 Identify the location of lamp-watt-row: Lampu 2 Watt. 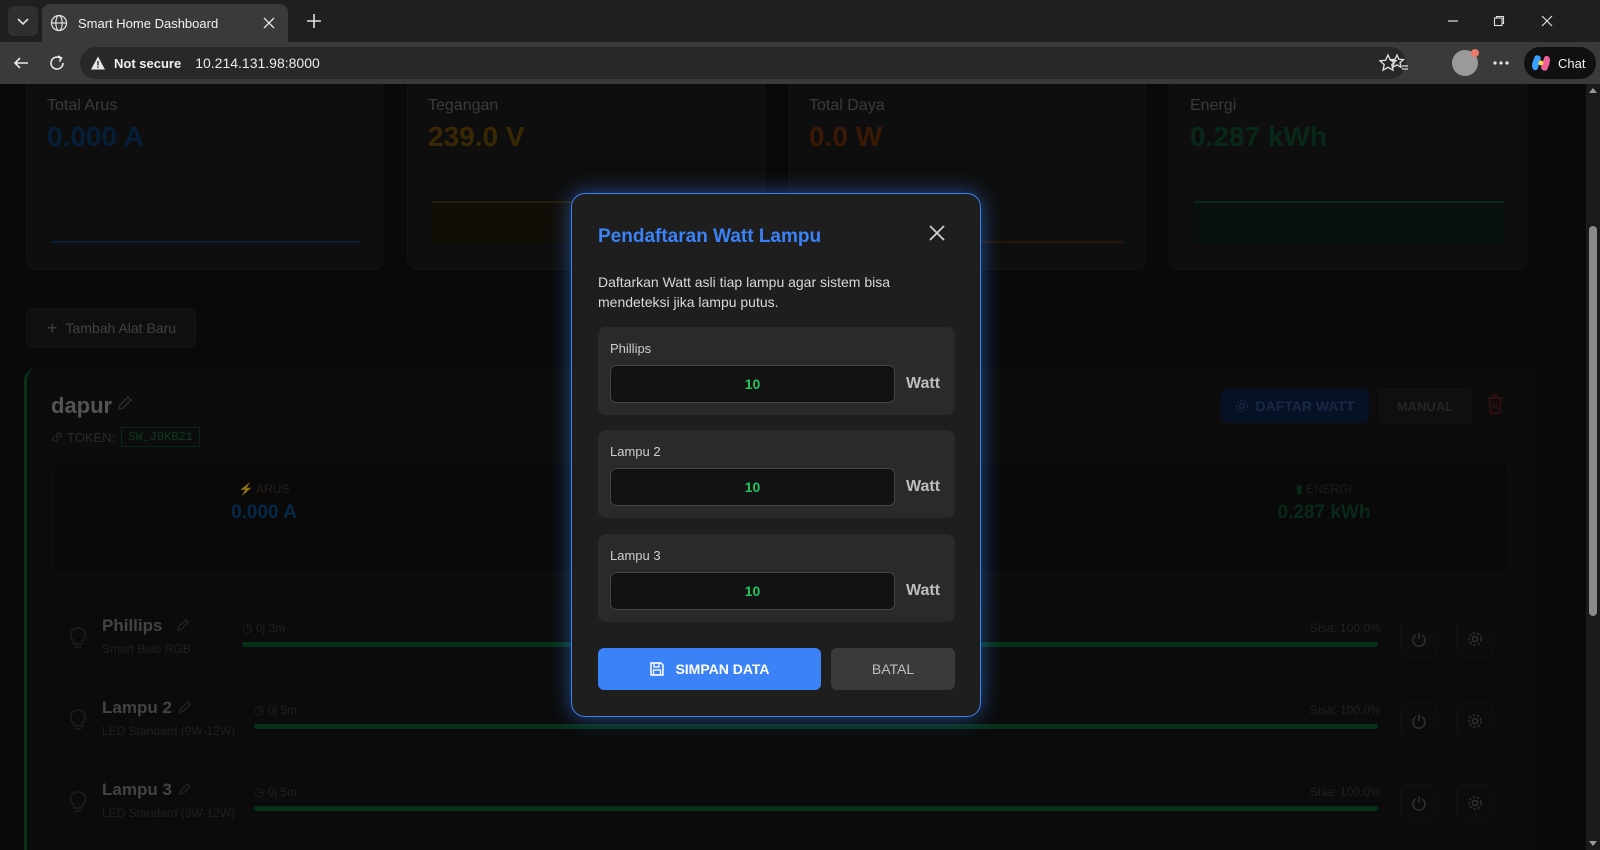
(776, 474).